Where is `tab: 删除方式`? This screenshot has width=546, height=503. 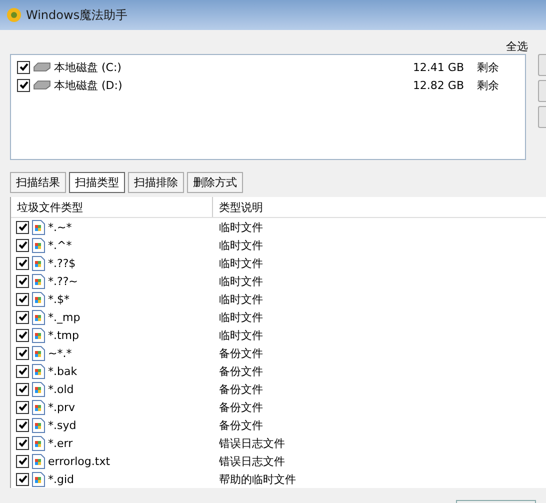
tab: 删除方式 is located at coordinates (215, 182).